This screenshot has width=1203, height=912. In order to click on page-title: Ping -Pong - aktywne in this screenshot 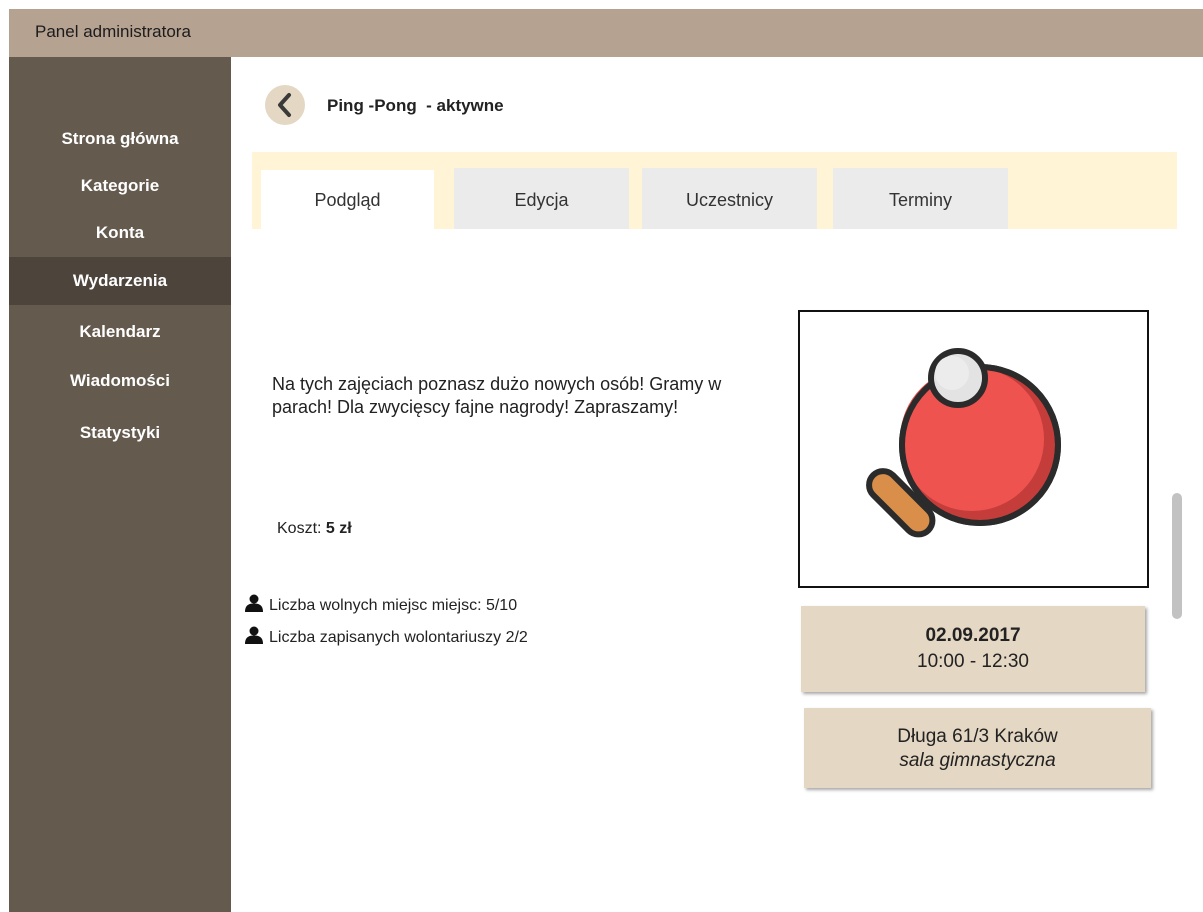, I will do `click(415, 105)`.